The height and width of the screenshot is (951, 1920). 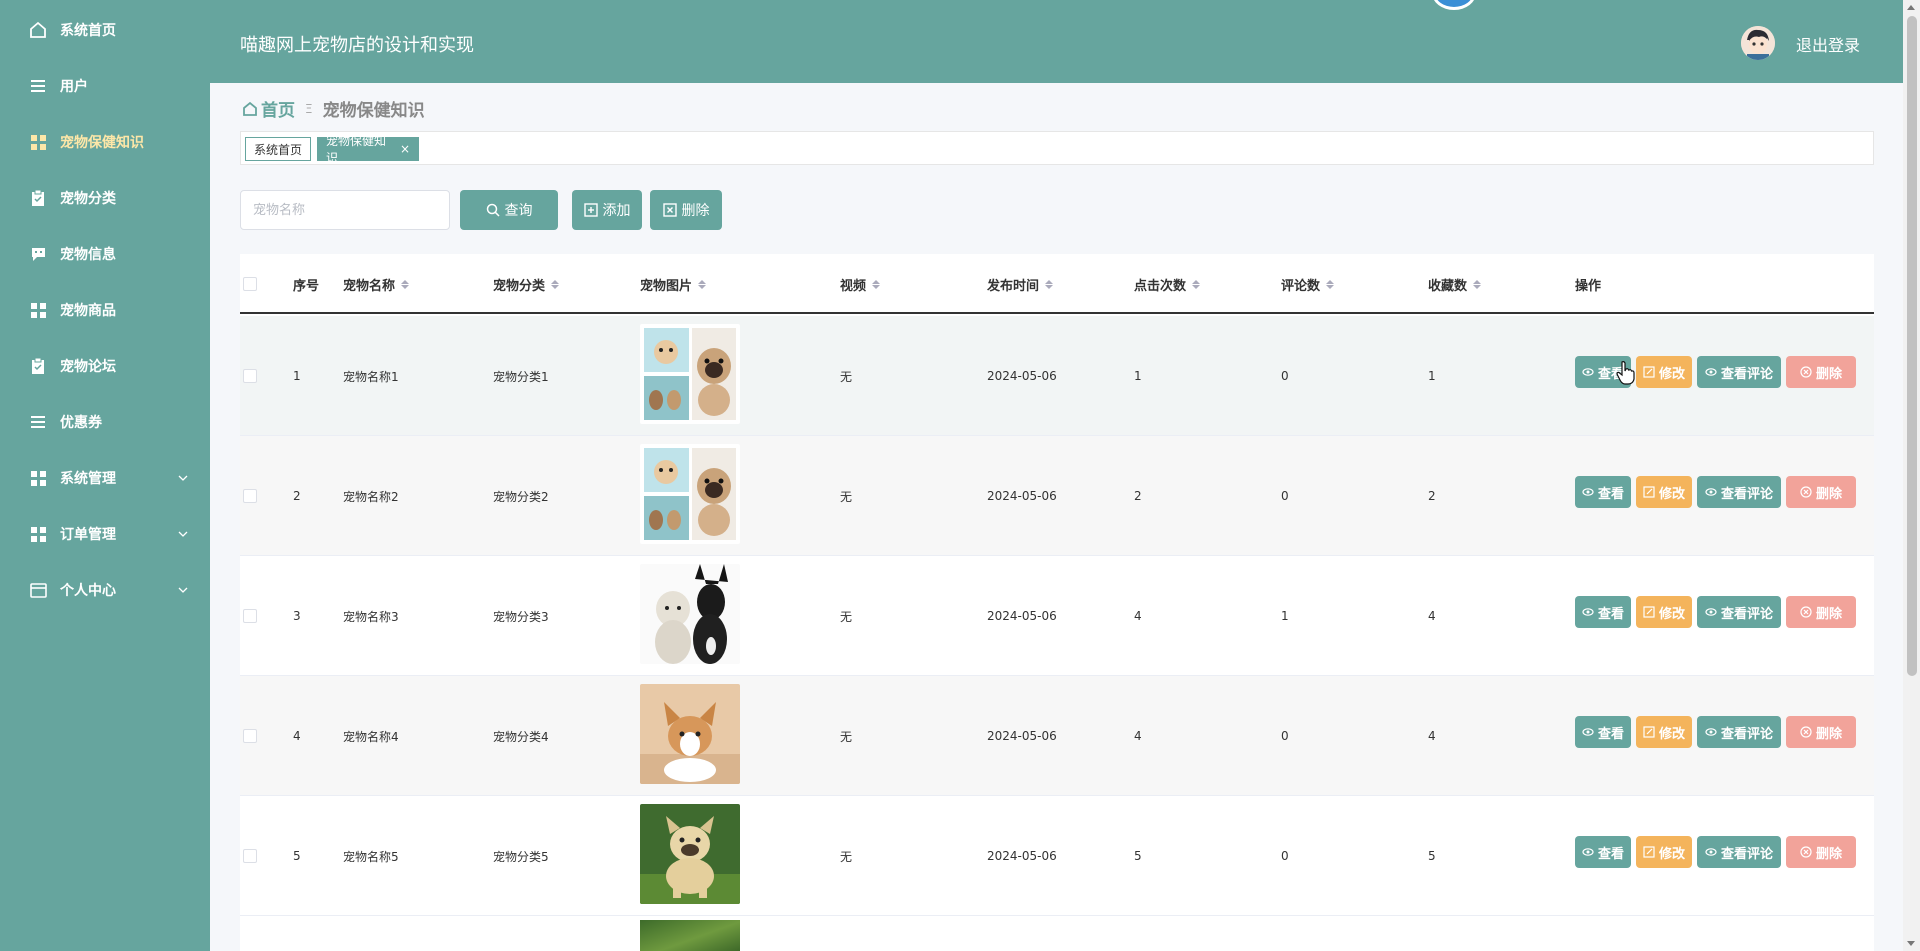 What do you see at coordinates (526, 284) in the screenshot?
I see `column-header-category: 宠物分类` at bounding box center [526, 284].